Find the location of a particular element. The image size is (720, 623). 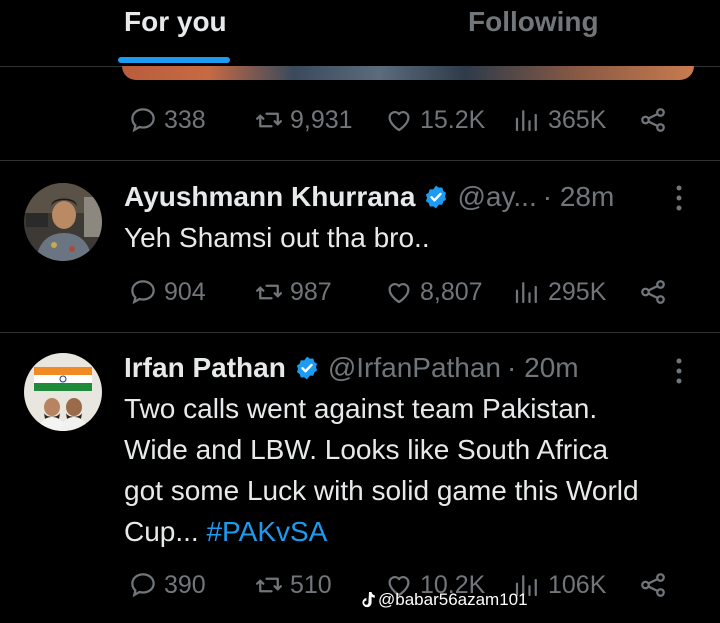

reply-count: 390 is located at coordinates (185, 584).